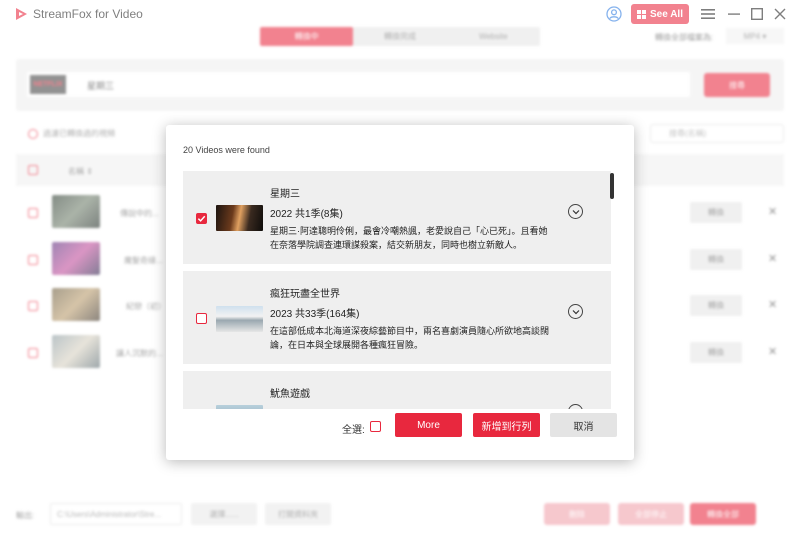 The width and height of the screenshot is (800, 533). What do you see at coordinates (347, 345) in the screenshot?
I see `result-description-line: 論，在日本與全球展開各種瘋狂冒險。` at bounding box center [347, 345].